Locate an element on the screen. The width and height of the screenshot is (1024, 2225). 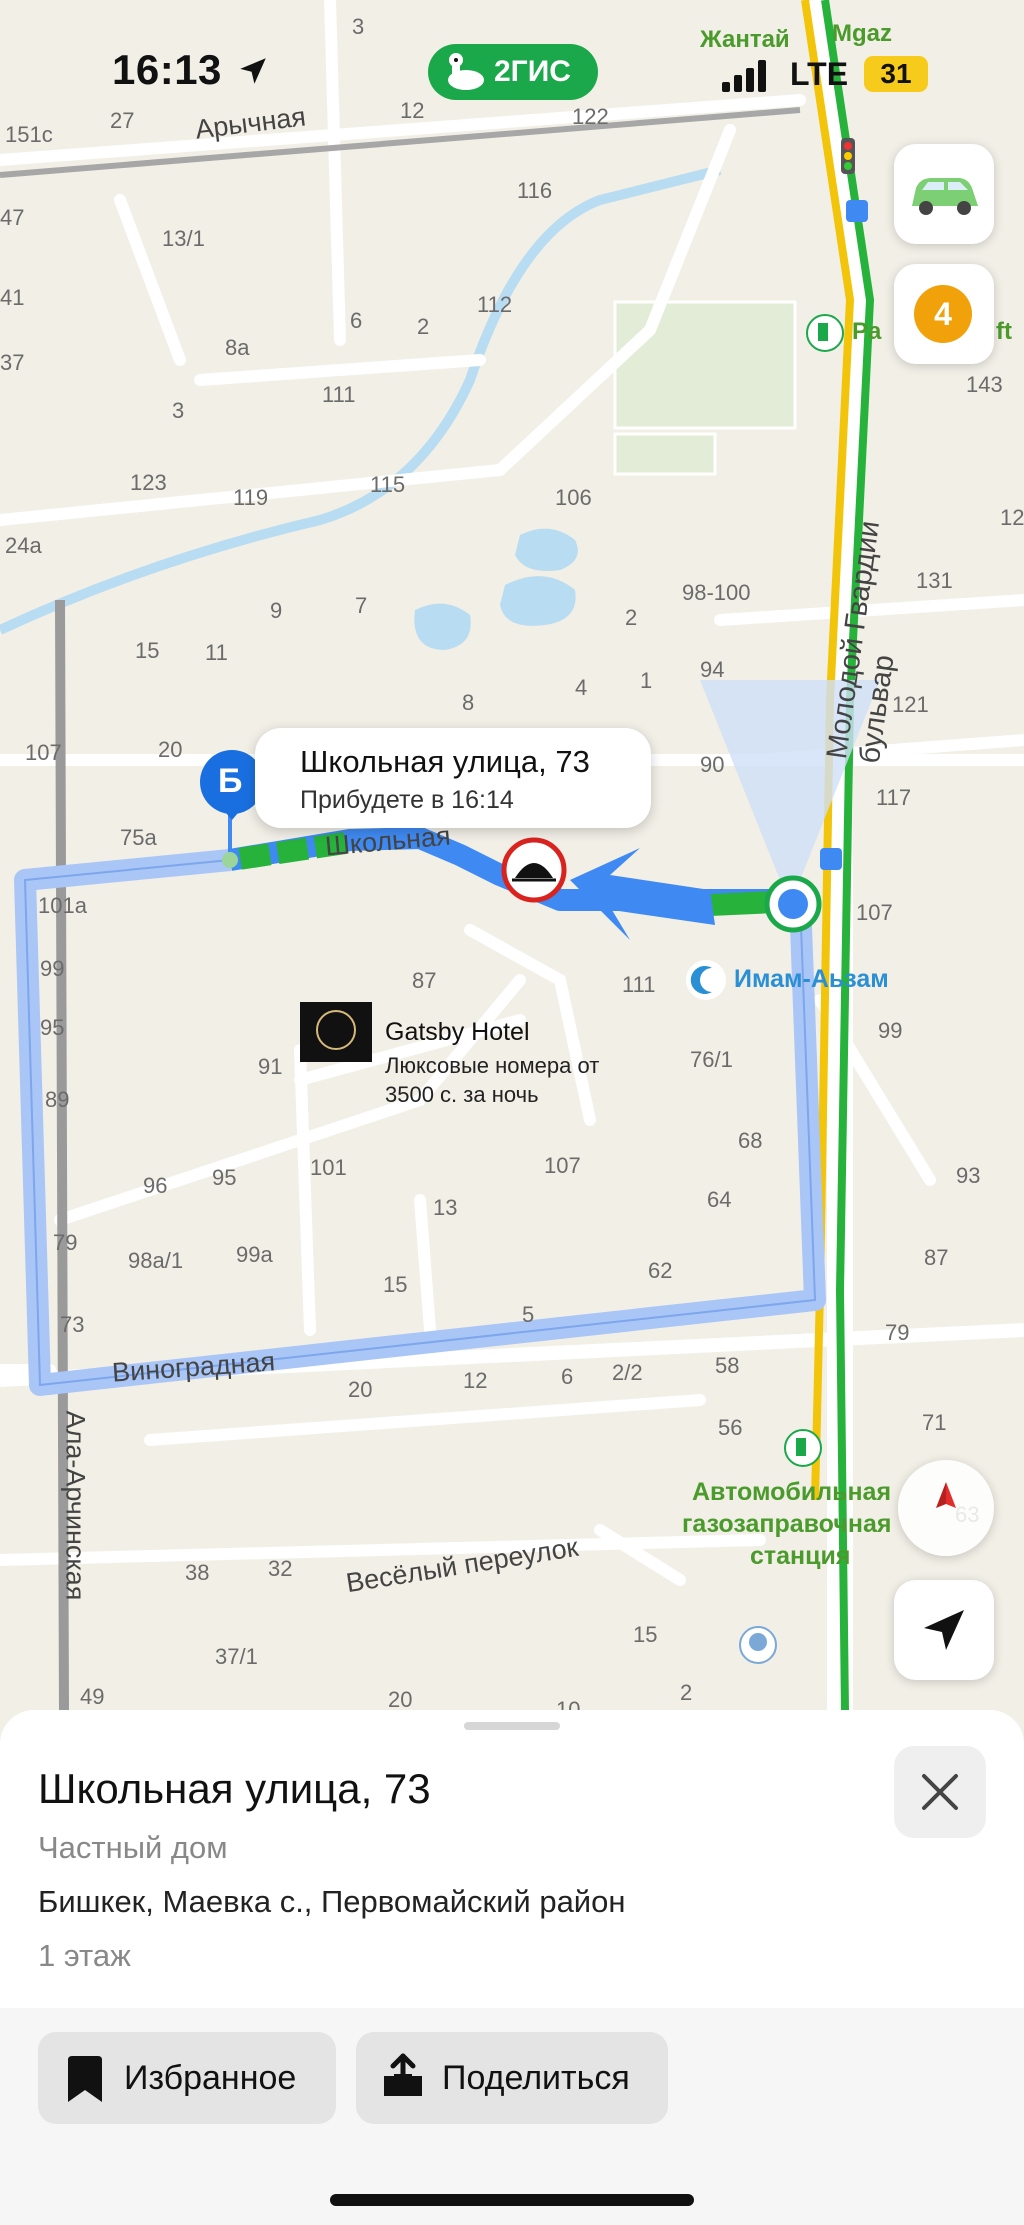
house-number: 24a is located at coordinates (23, 545).